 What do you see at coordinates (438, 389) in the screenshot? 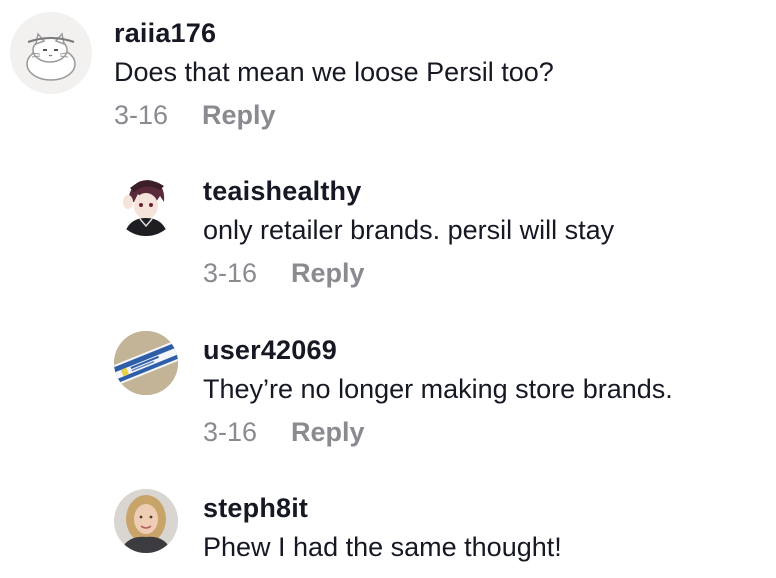
I see `comment-text: They’re no longer making store brands.` at bounding box center [438, 389].